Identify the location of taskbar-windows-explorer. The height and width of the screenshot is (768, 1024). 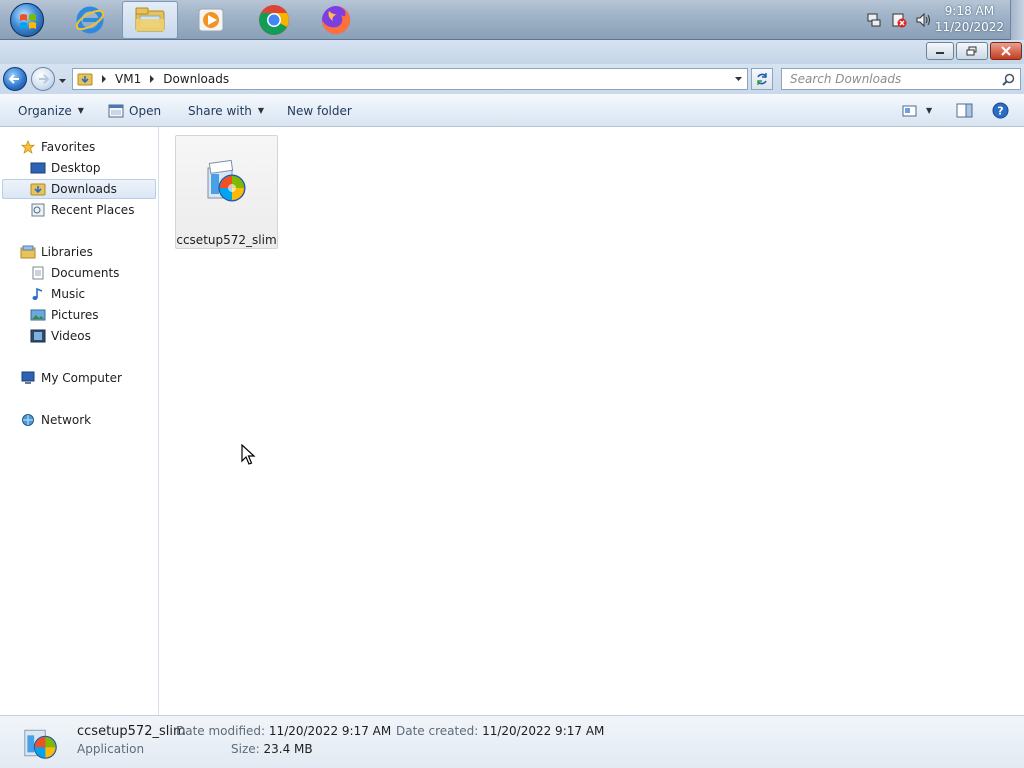
(150, 20).